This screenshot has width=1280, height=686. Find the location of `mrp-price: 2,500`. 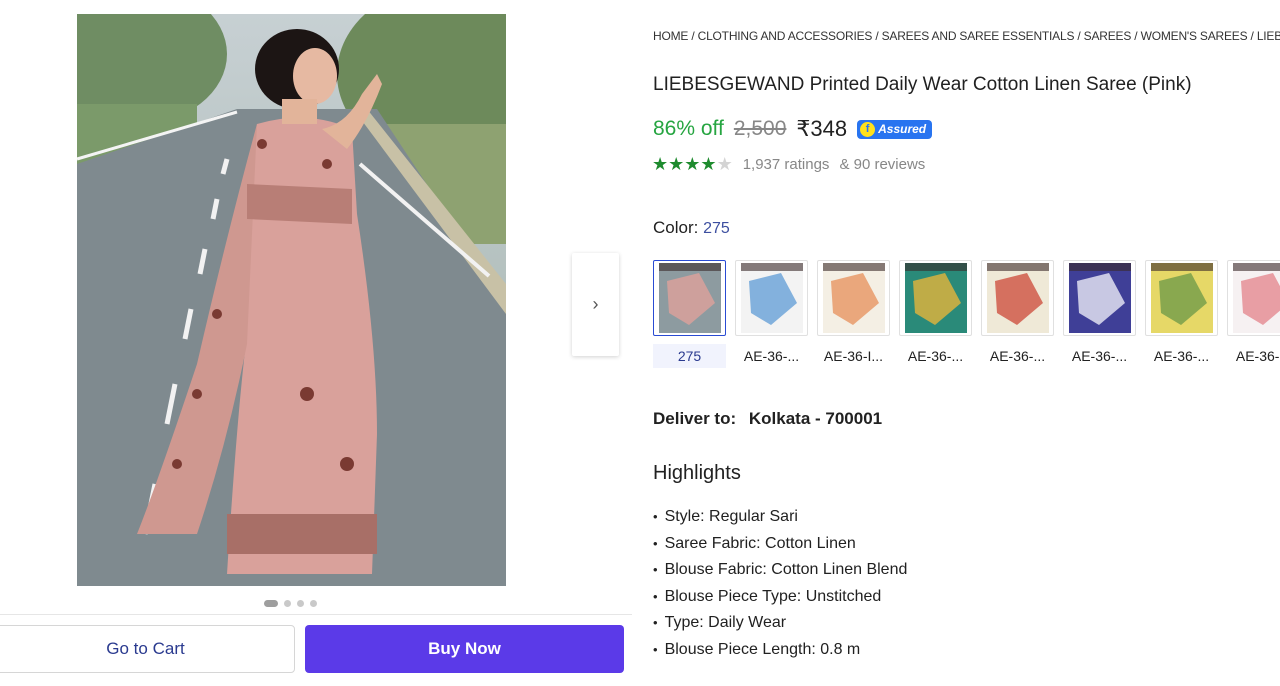

mrp-price: 2,500 is located at coordinates (760, 128).